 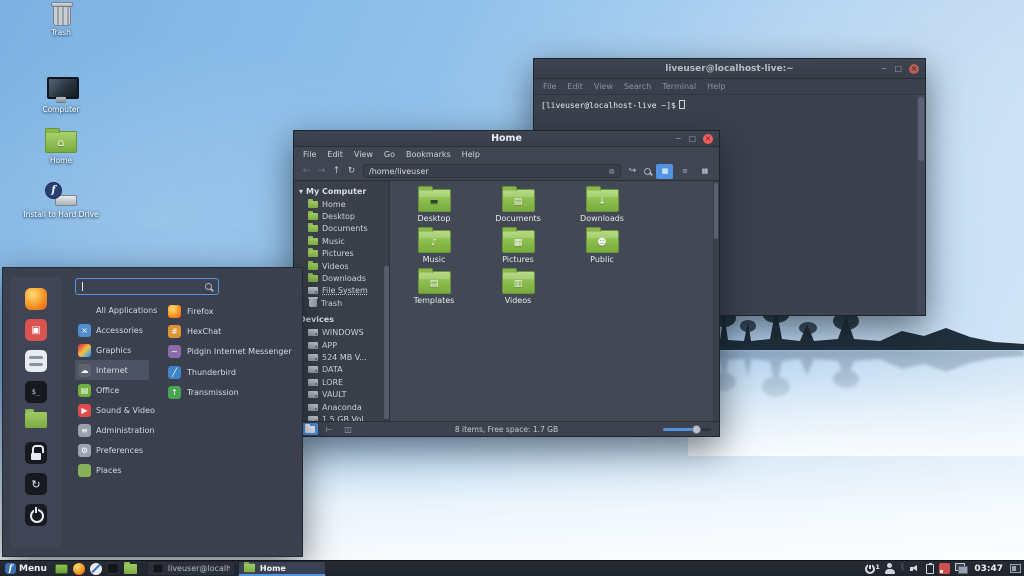 What do you see at coordinates (112, 470) in the screenshot?
I see `category-item: Places` at bounding box center [112, 470].